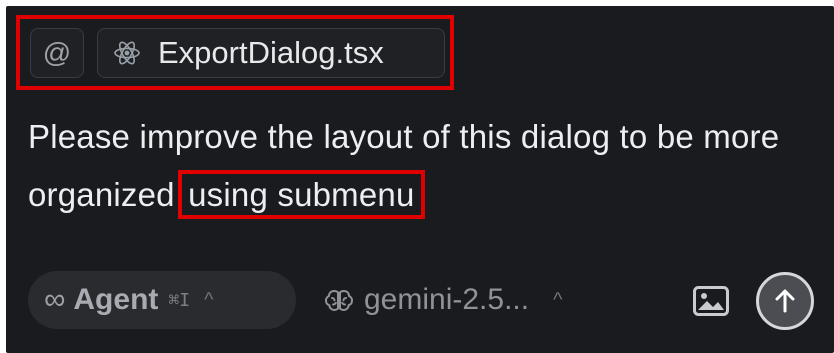  What do you see at coordinates (127, 53) in the screenshot?
I see `react-icon` at bounding box center [127, 53].